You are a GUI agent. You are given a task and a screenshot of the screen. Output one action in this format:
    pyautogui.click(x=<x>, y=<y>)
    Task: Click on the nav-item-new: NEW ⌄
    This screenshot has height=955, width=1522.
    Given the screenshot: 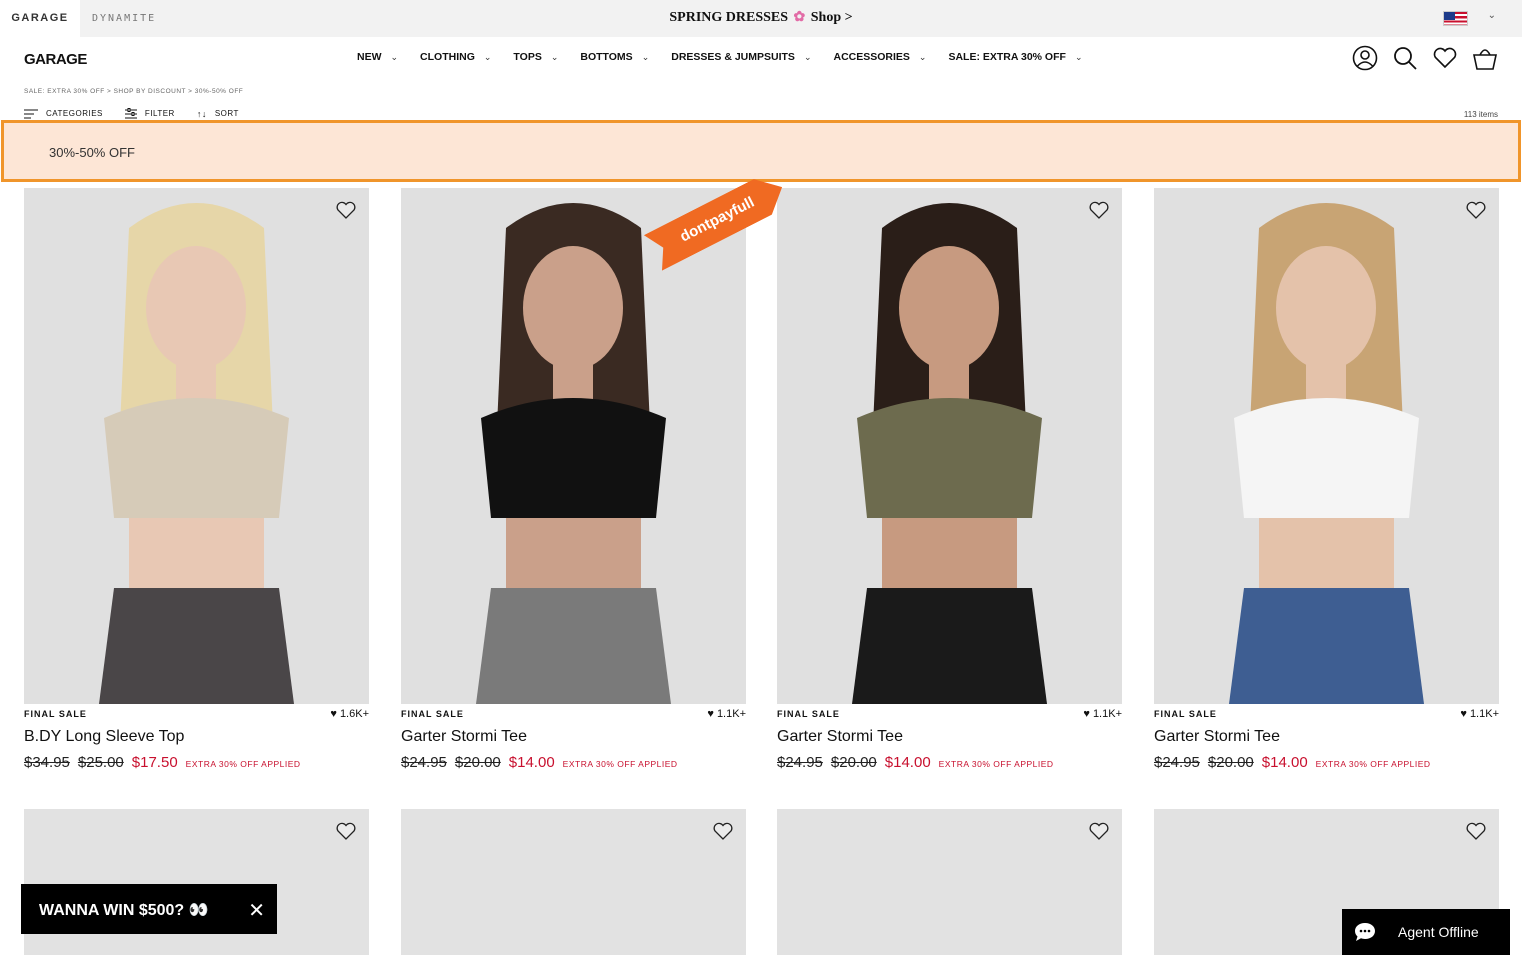 What is the action you would take?
    pyautogui.click(x=377, y=57)
    